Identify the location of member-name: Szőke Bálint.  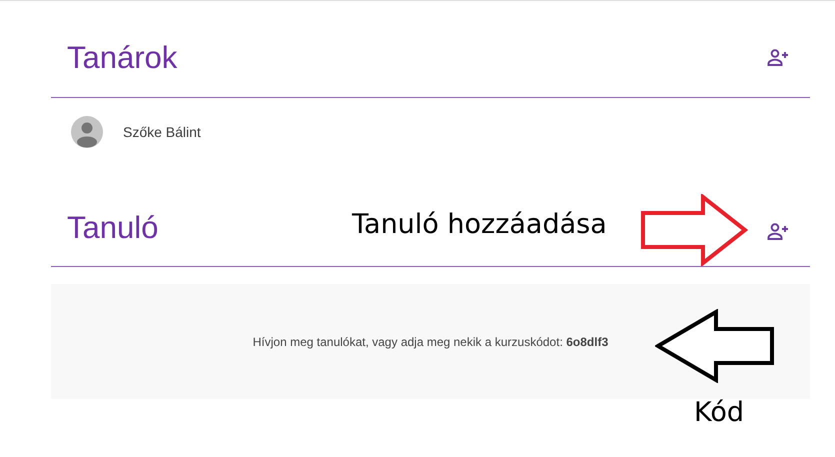
(162, 132).